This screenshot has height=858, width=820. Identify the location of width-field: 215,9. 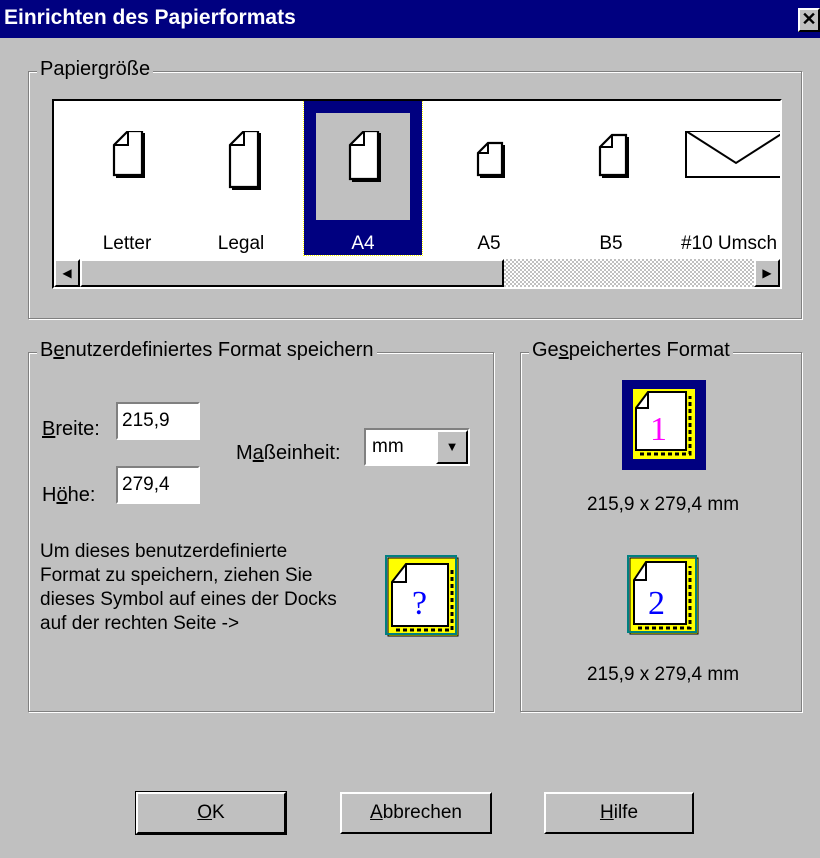
(158, 421).